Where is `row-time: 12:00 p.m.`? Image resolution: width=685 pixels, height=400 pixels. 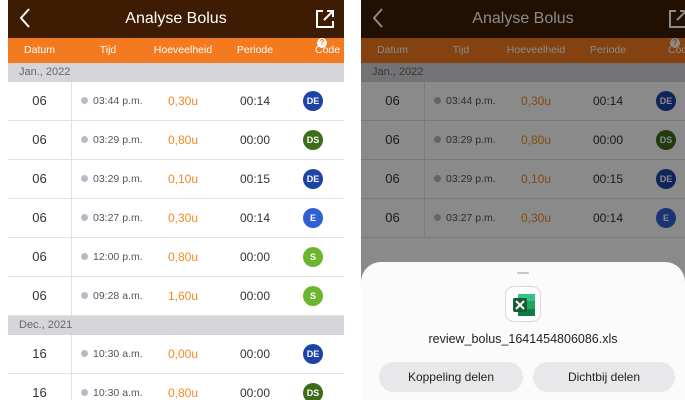 row-time: 12:00 p.m. is located at coordinates (112, 257).